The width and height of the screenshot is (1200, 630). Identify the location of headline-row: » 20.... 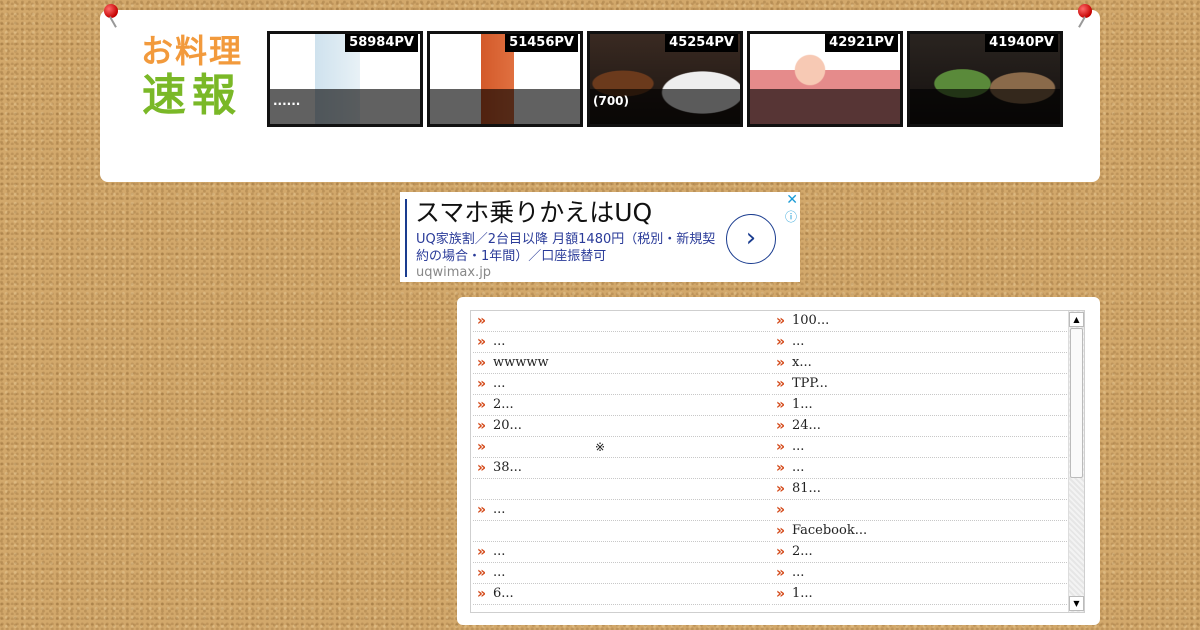
(621, 426).